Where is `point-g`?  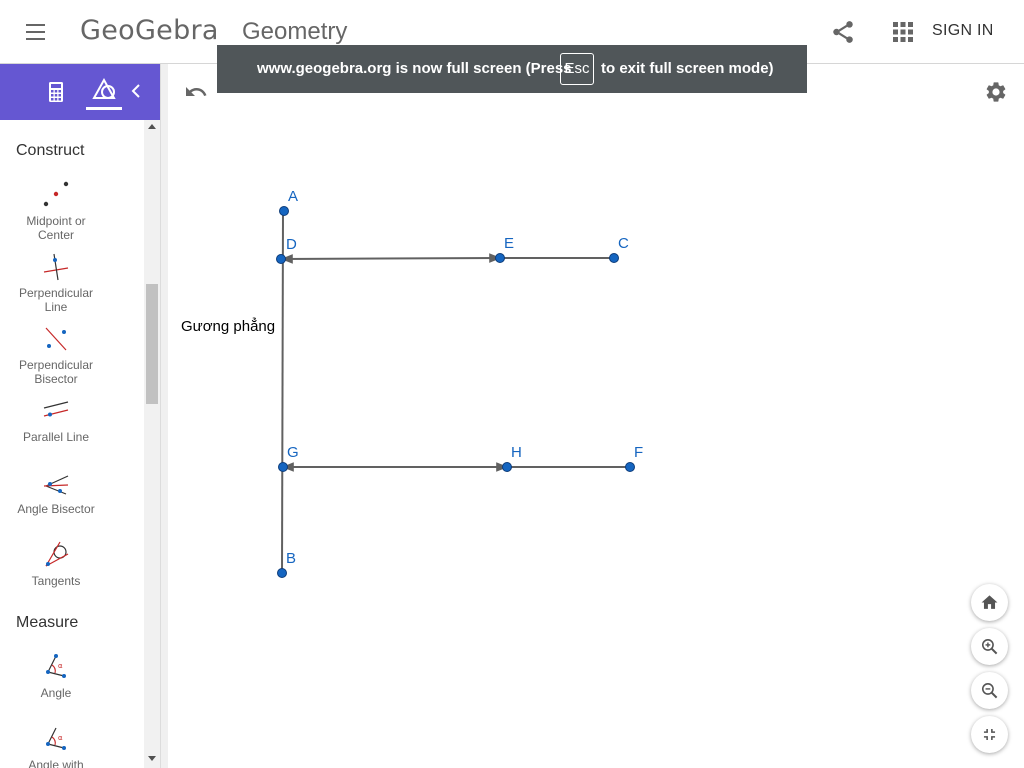 point-g is located at coordinates (283, 467).